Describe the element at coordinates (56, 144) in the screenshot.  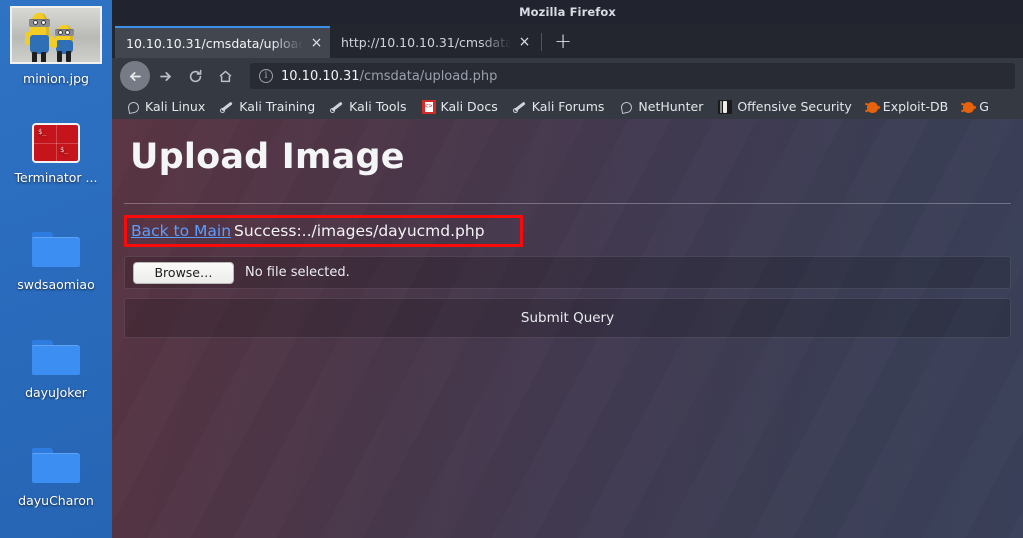
I see `terminator-app-icon: $_ $_` at that location.